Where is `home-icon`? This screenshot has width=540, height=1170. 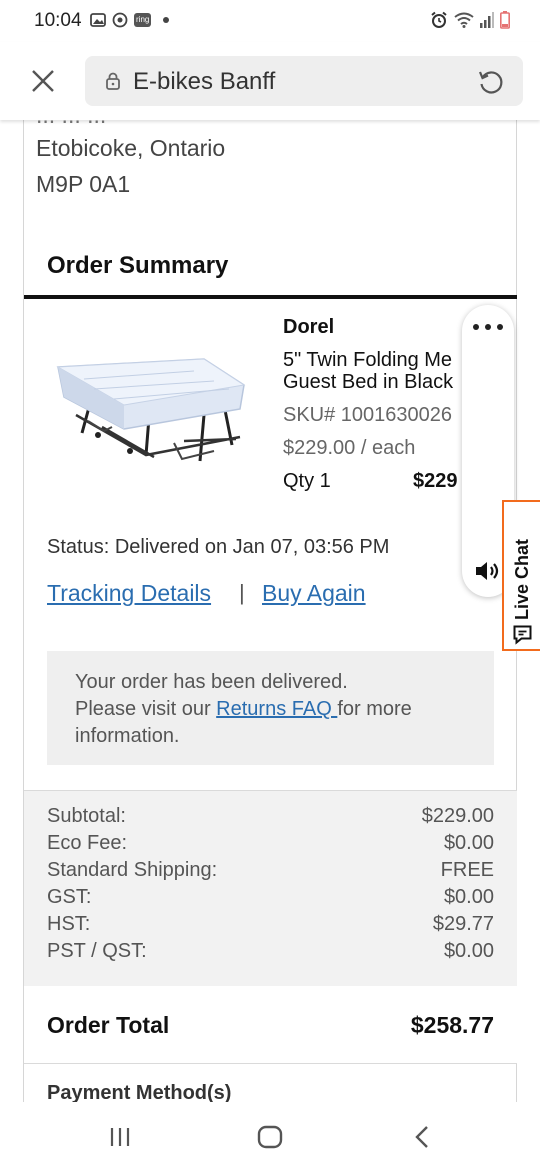
home-icon is located at coordinates (270, 1137).